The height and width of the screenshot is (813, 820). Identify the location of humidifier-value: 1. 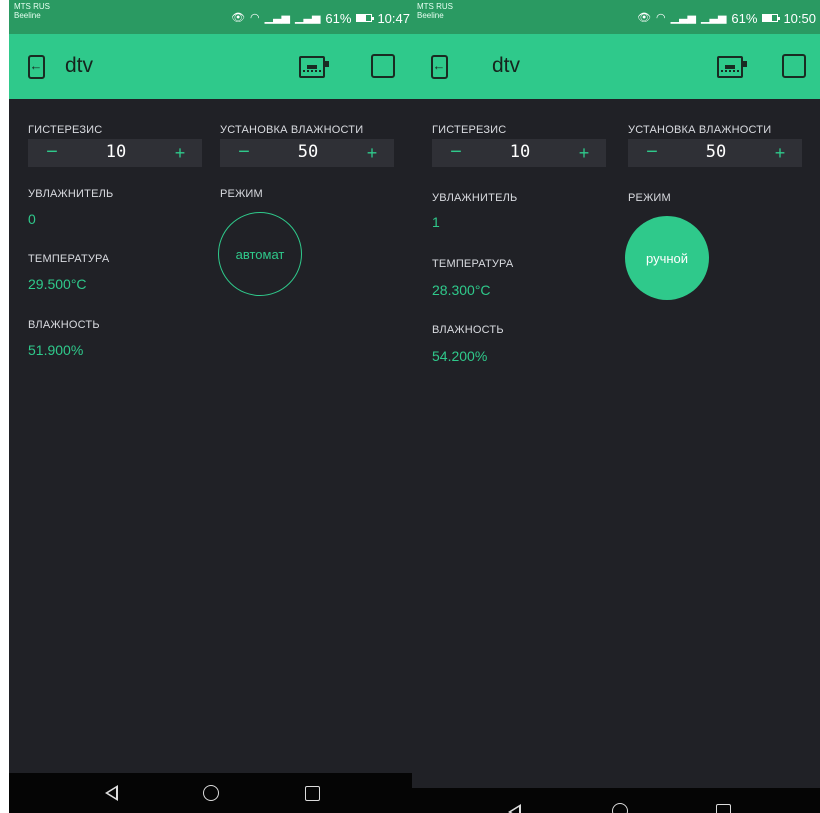
(436, 222).